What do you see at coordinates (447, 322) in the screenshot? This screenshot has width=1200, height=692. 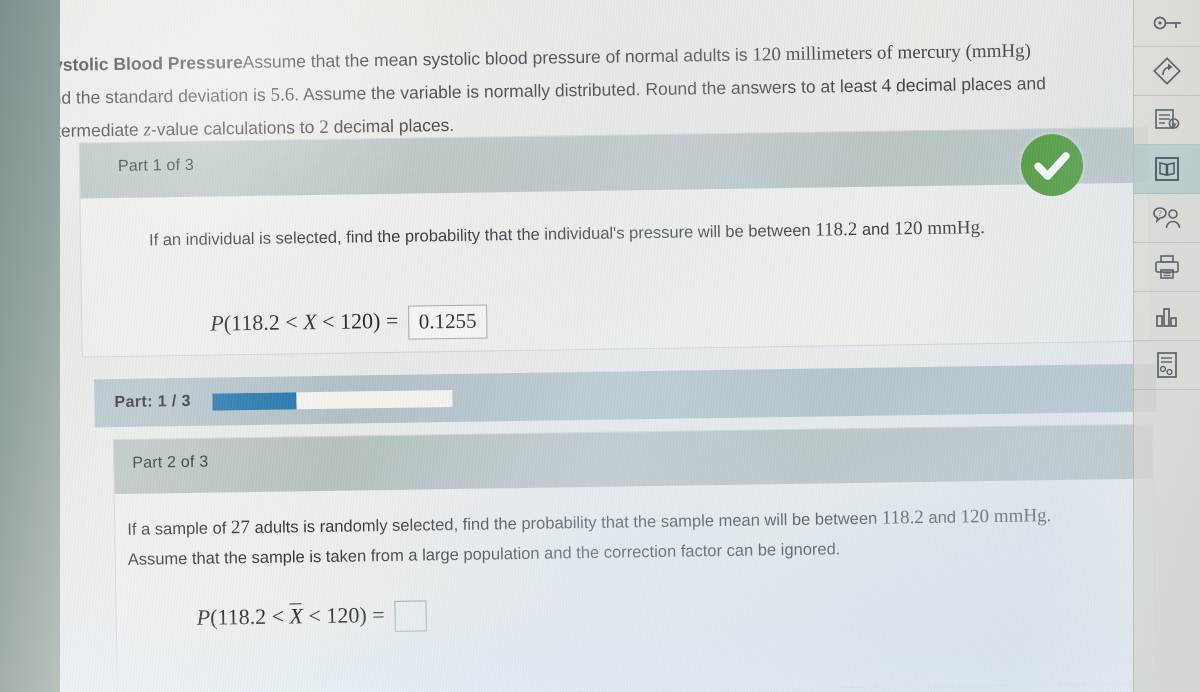 I see `part-1-answer-input: 0.1255` at bounding box center [447, 322].